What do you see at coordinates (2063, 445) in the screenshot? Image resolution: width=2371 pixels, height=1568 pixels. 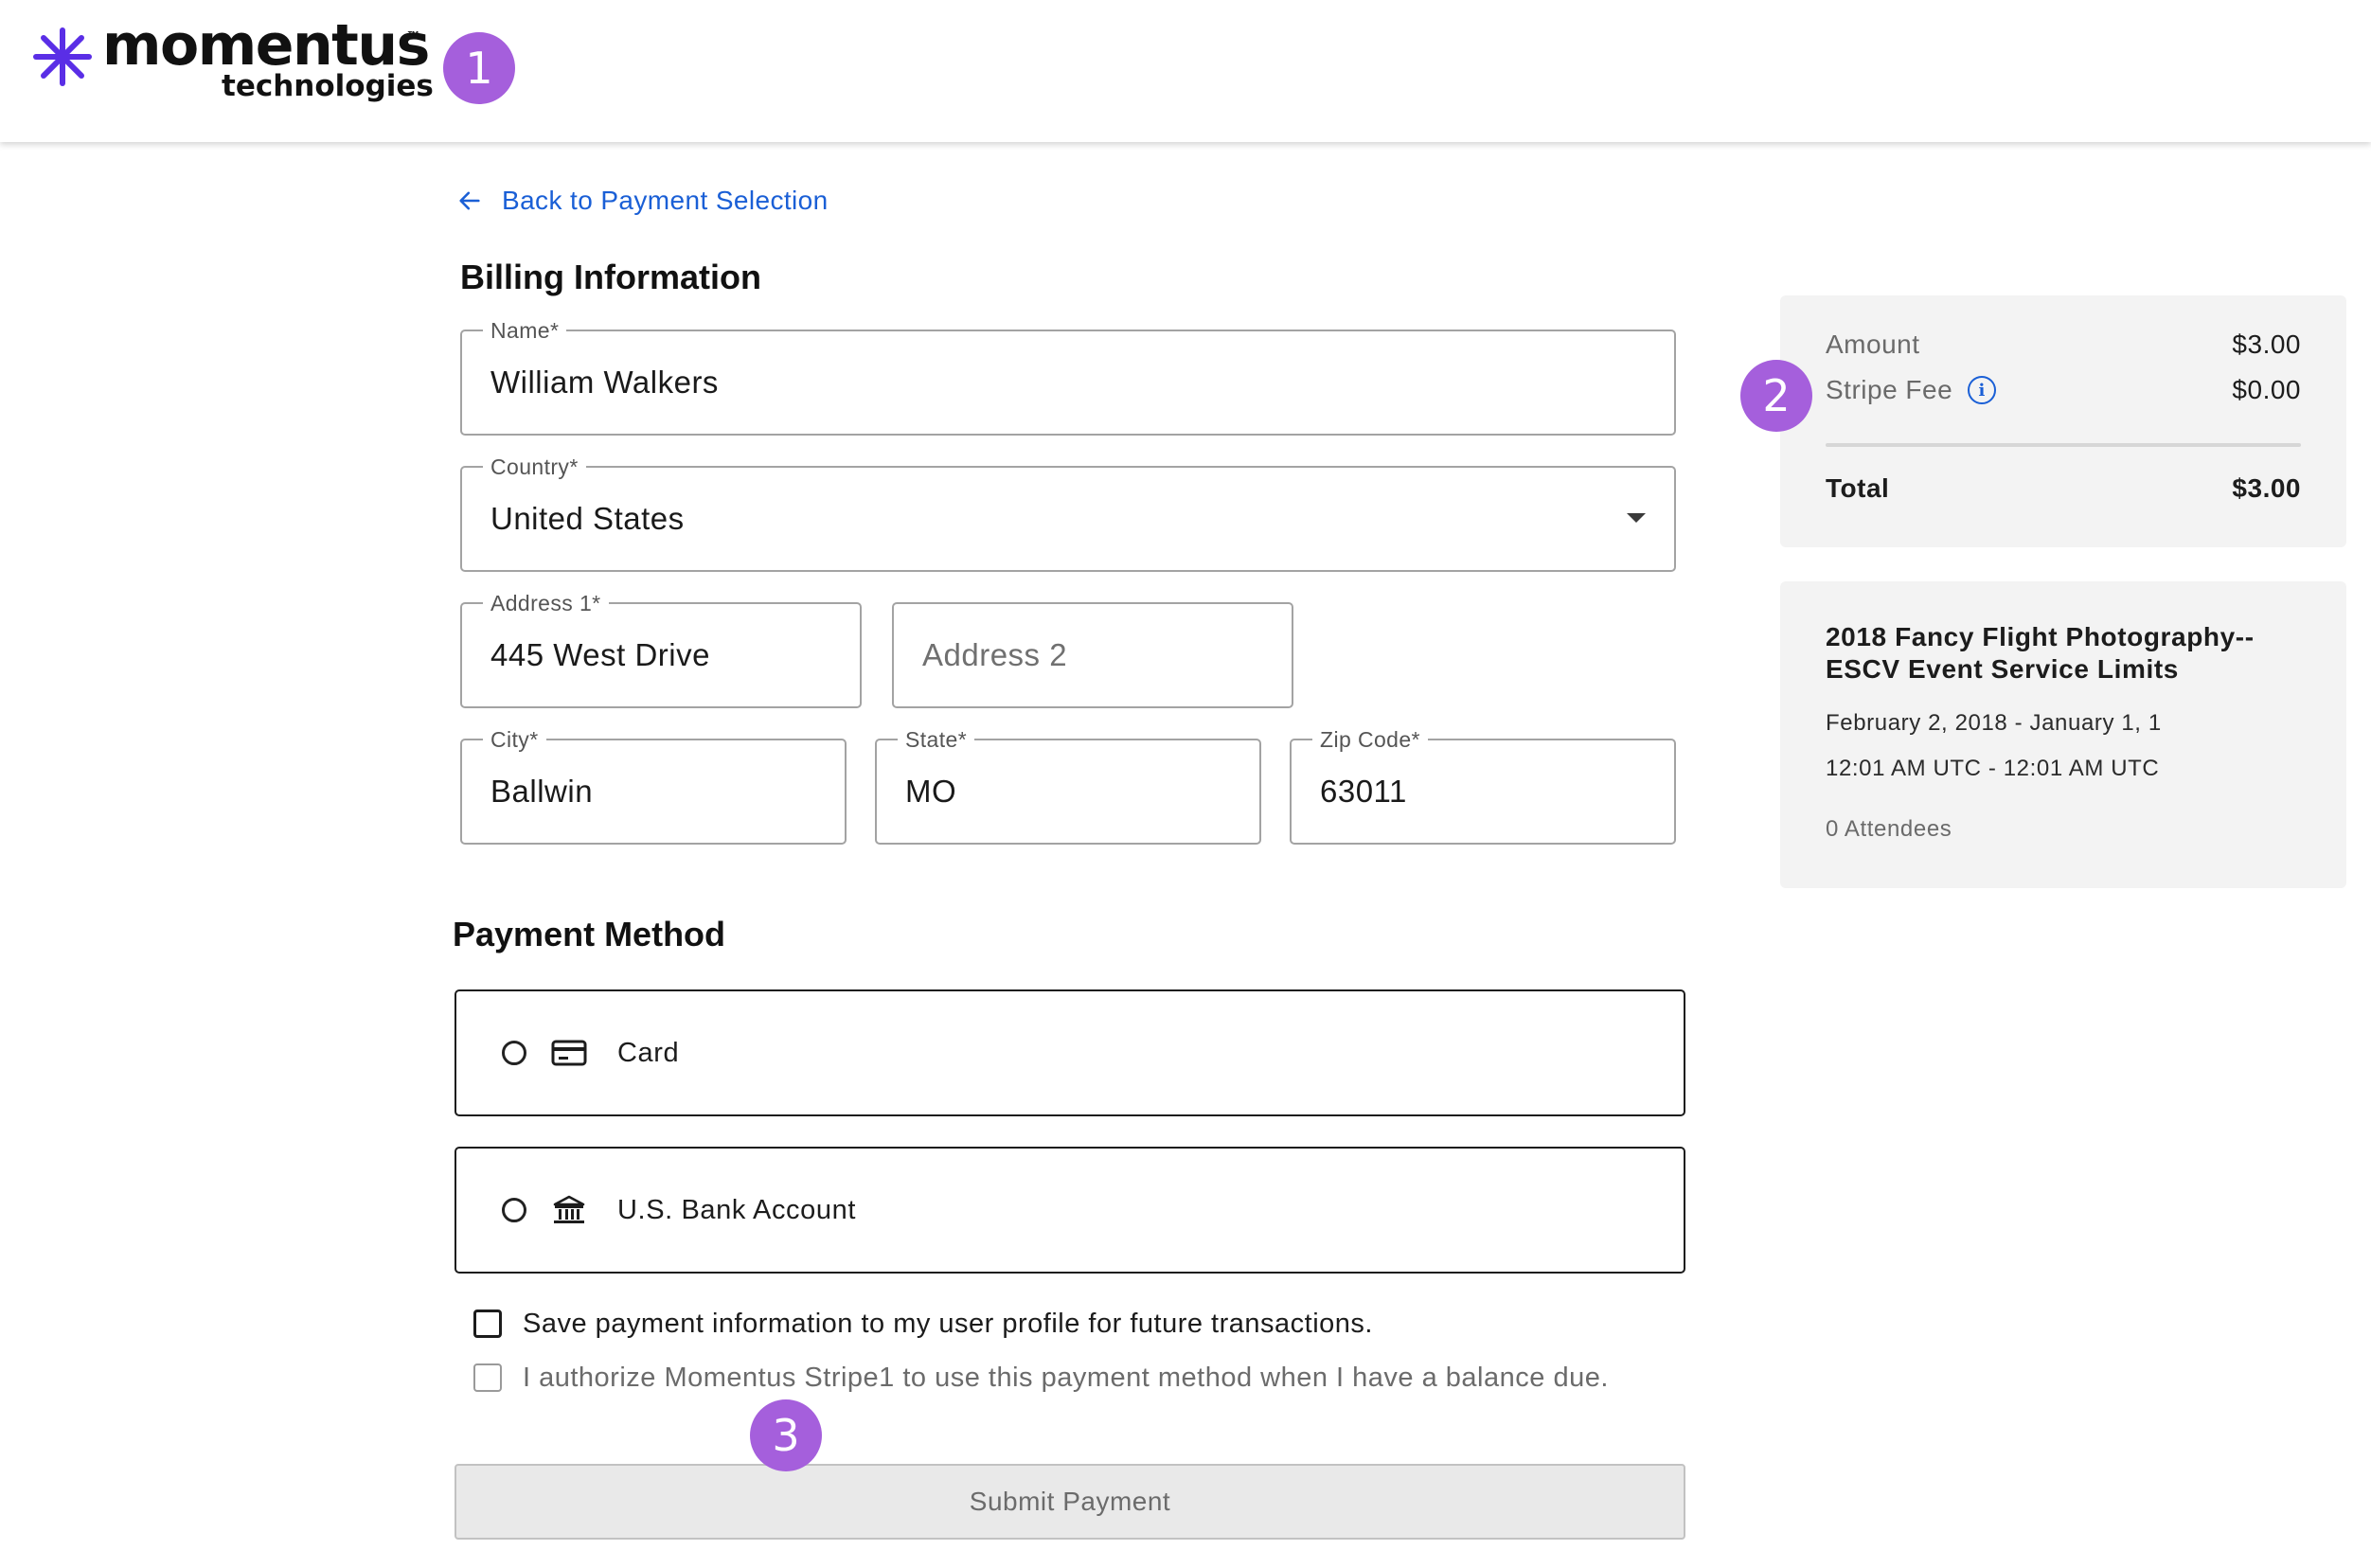 I see `summary-divider` at bounding box center [2063, 445].